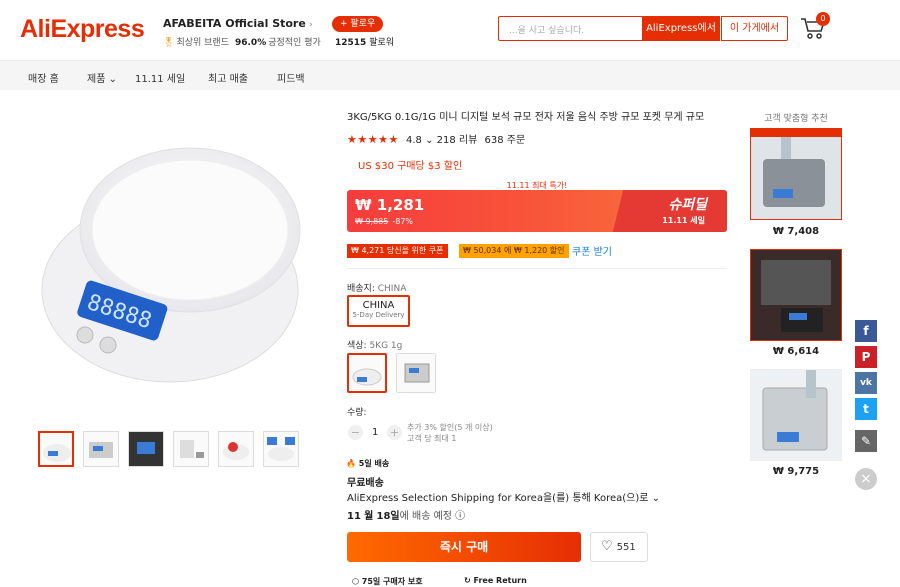  I want to click on fire-icon: 🔥, so click(351, 463).